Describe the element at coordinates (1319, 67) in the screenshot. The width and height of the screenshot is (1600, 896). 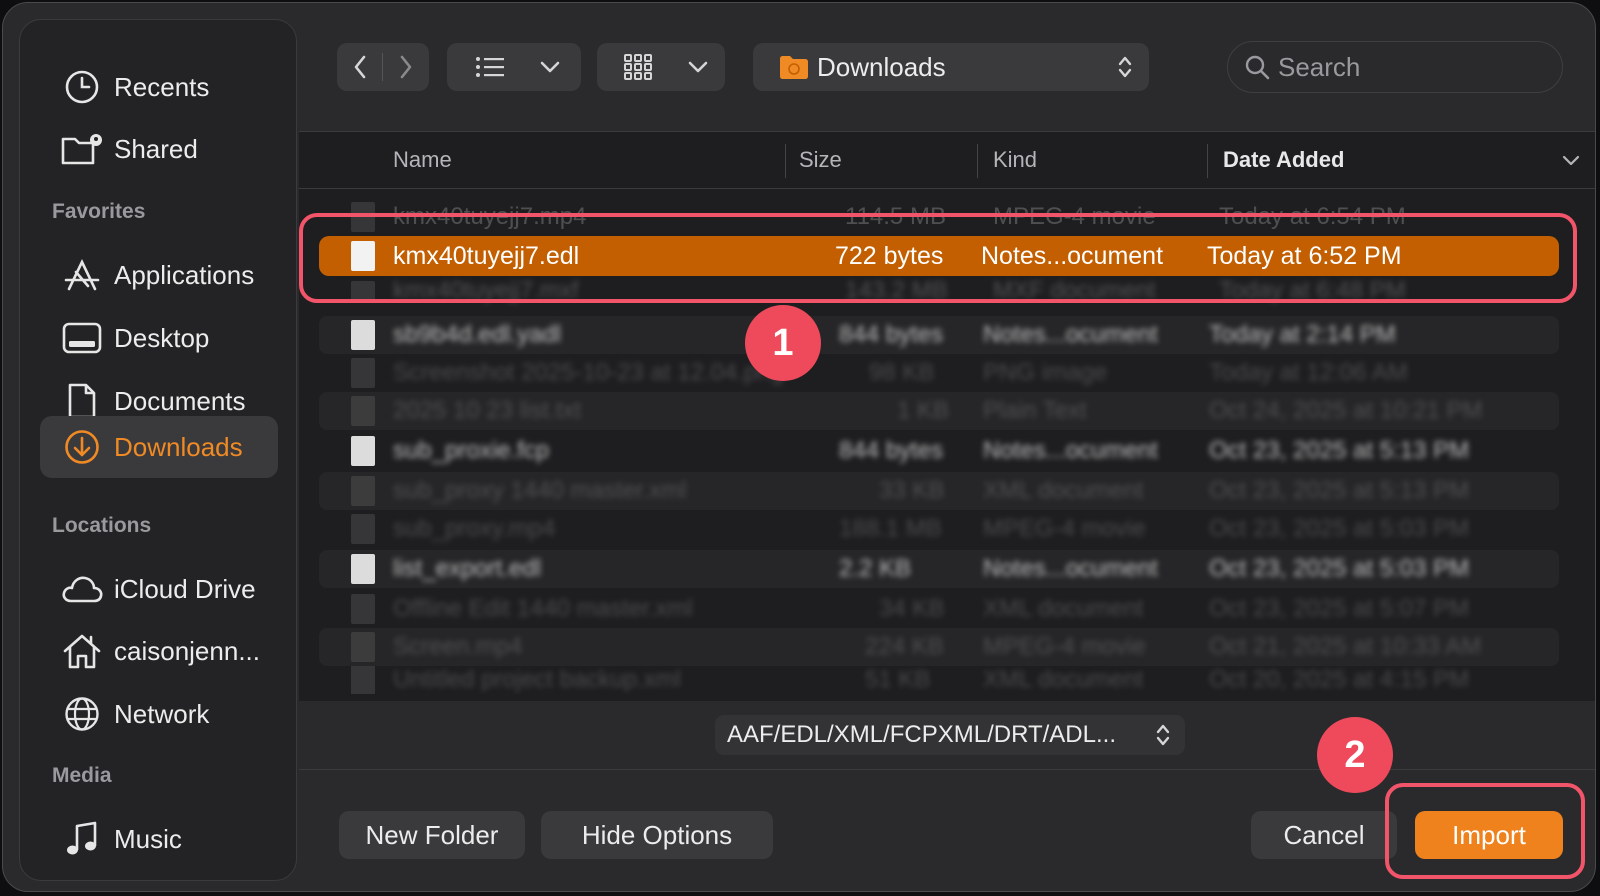
I see `search-input: Search` at that location.